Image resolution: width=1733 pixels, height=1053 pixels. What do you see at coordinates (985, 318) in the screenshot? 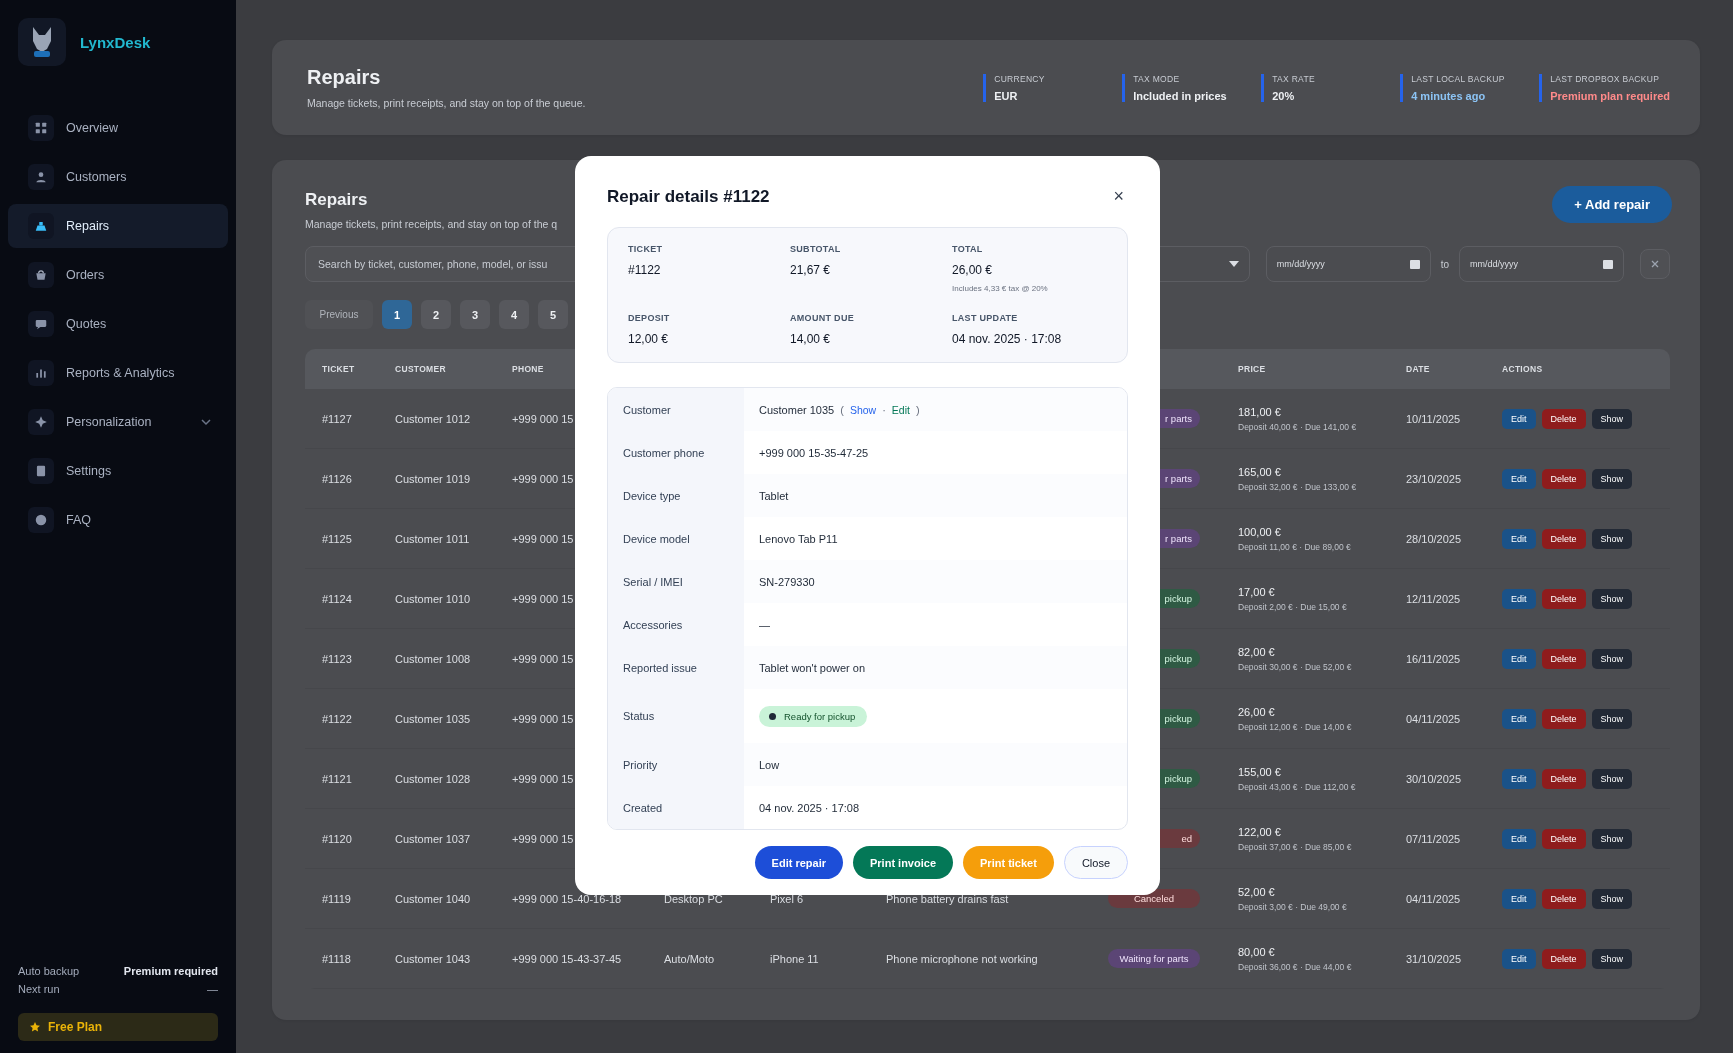
I see `summary-label: LAST UPDATE` at bounding box center [985, 318].